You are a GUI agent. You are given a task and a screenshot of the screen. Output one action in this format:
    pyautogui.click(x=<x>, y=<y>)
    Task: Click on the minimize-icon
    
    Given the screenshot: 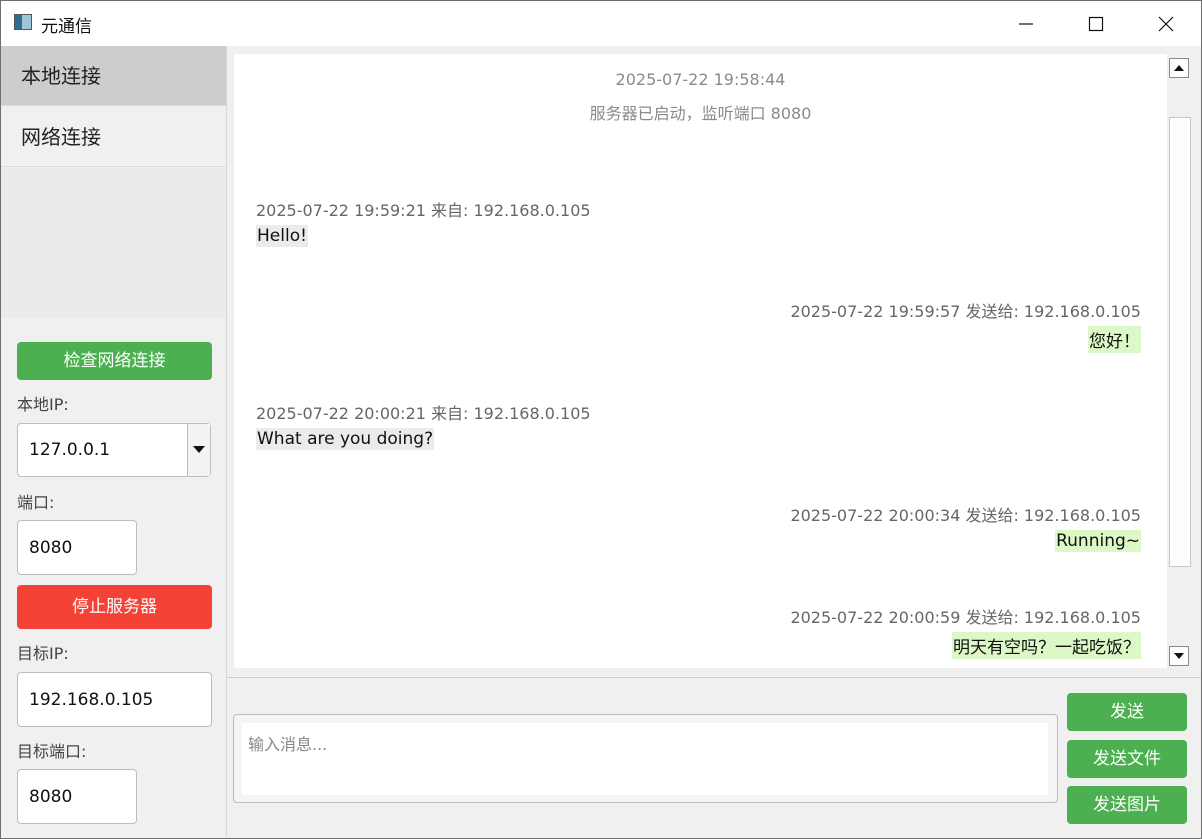 What is the action you would take?
    pyautogui.click(x=1026, y=23)
    